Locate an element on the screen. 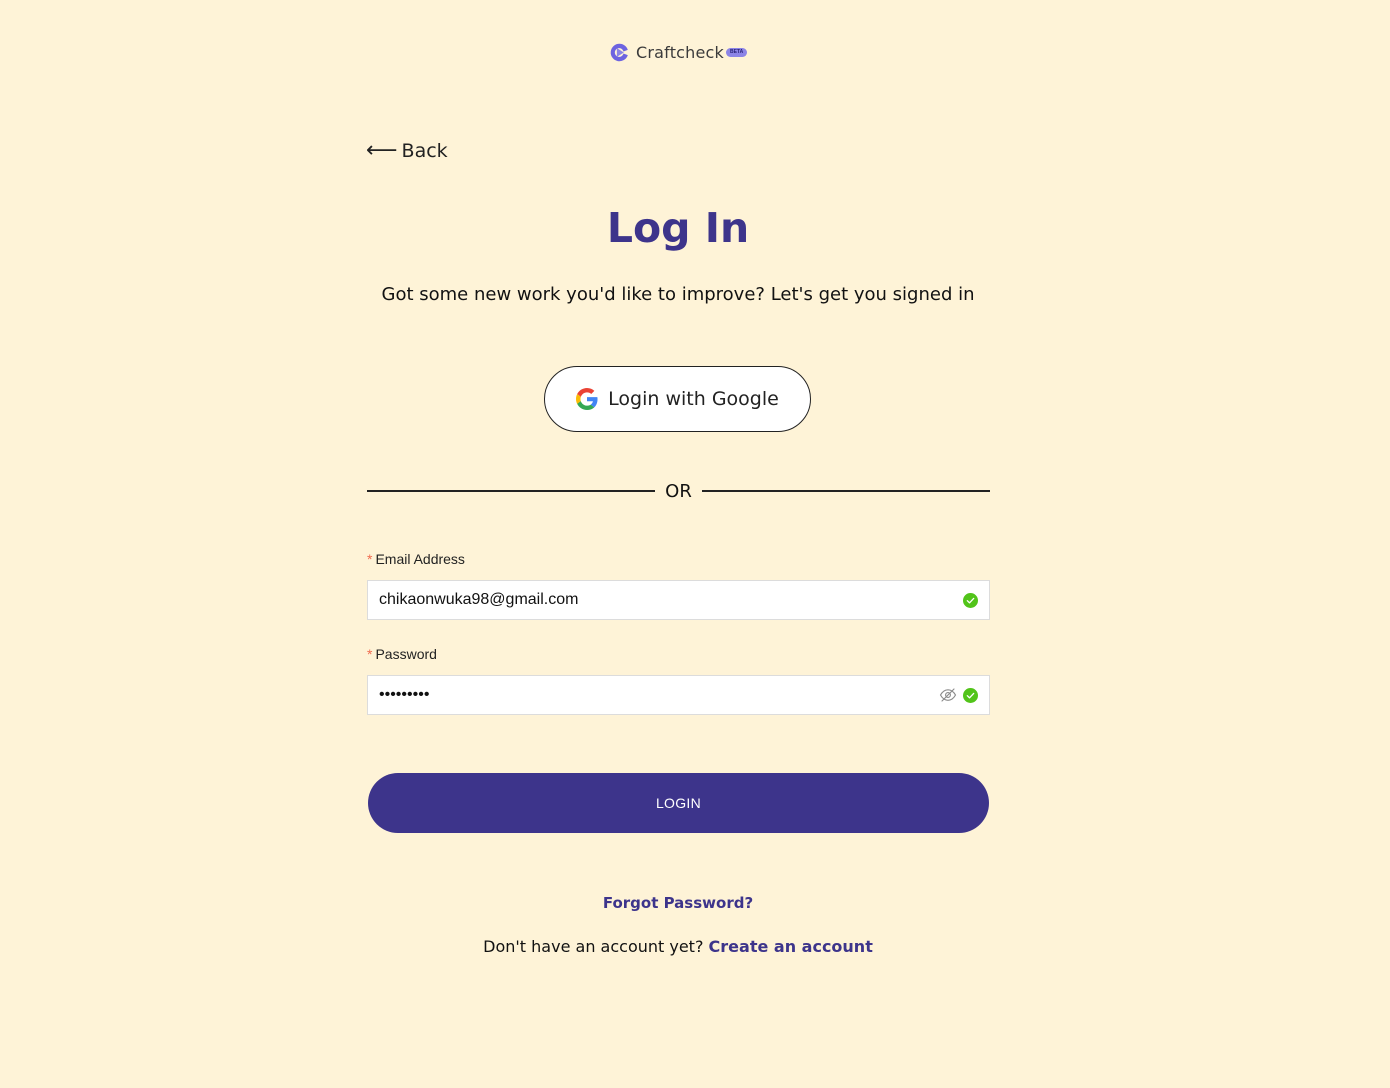 Image resolution: width=1390 pixels, height=1088 pixels. brand-name: Craftcheck is located at coordinates (680, 52).